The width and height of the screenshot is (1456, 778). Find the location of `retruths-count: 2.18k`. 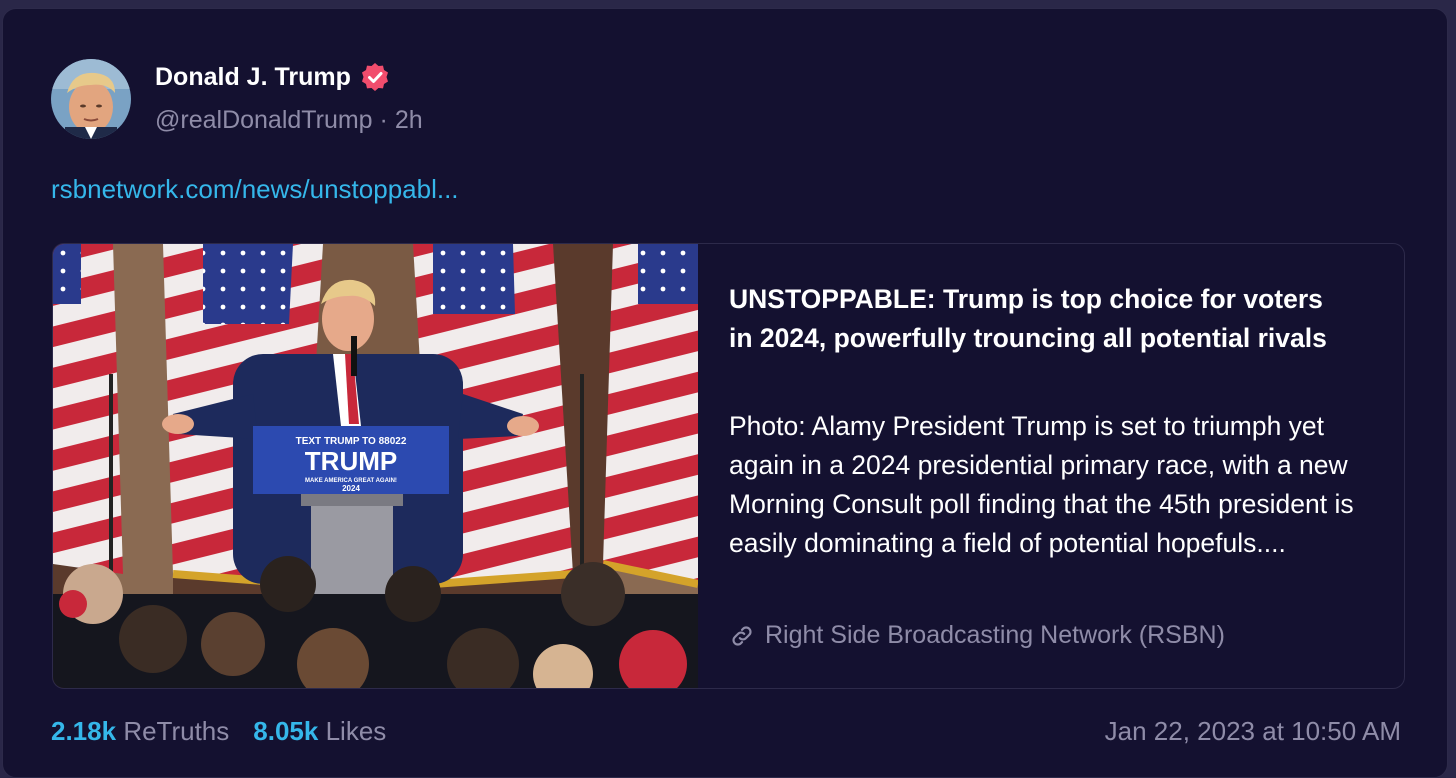

retruths-count: 2.18k is located at coordinates (84, 731).